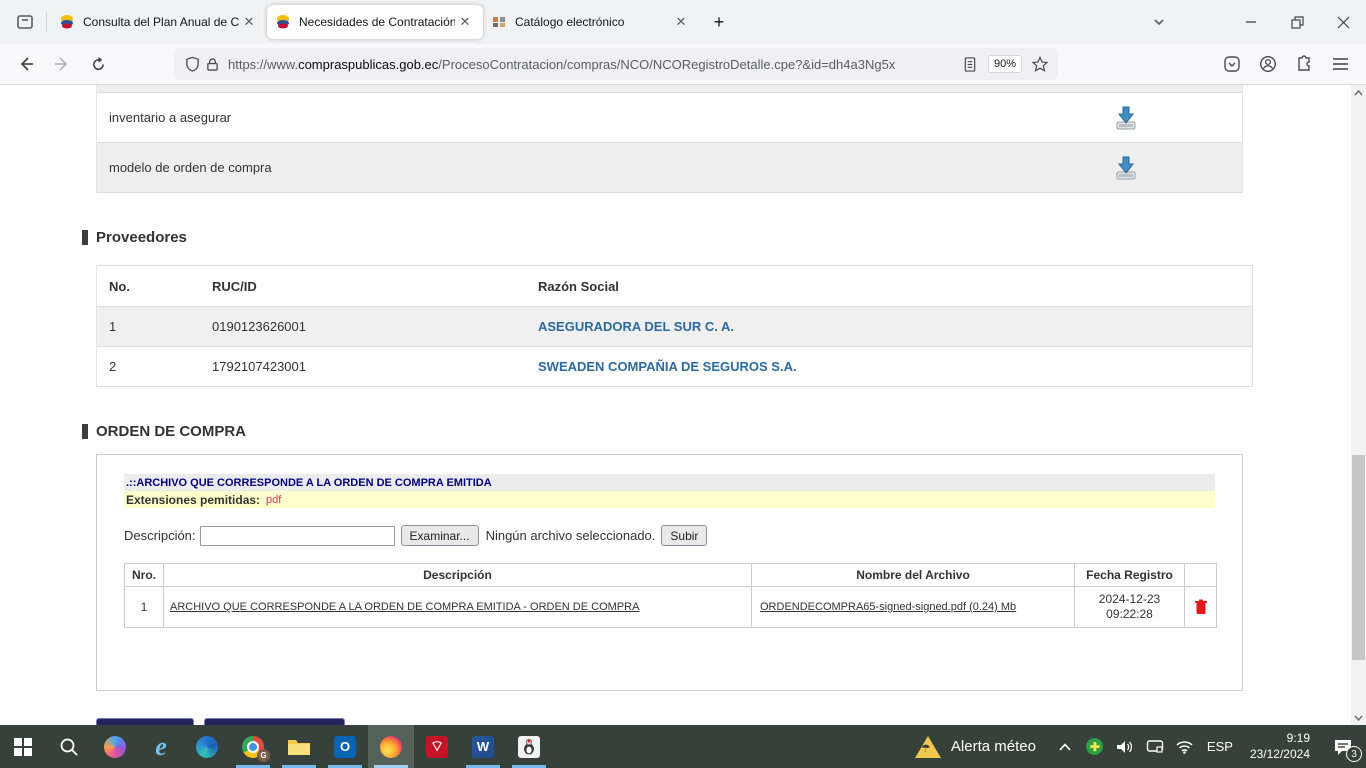 The height and width of the screenshot is (768, 1366). Describe the element at coordinates (927, 746) in the screenshot. I see `weather-alert-icon: ☂` at that location.